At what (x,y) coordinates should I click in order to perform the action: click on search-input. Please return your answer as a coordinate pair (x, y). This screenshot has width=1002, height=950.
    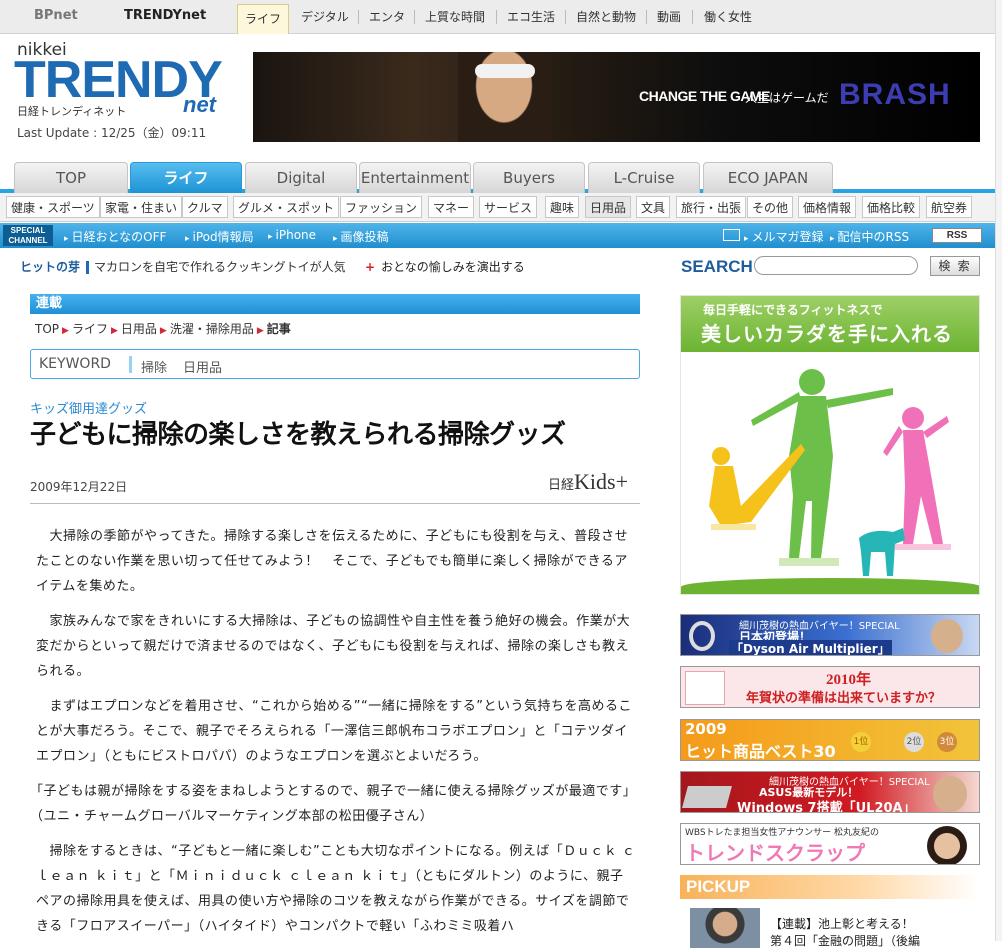
    Looking at the image, I should click on (836, 265).